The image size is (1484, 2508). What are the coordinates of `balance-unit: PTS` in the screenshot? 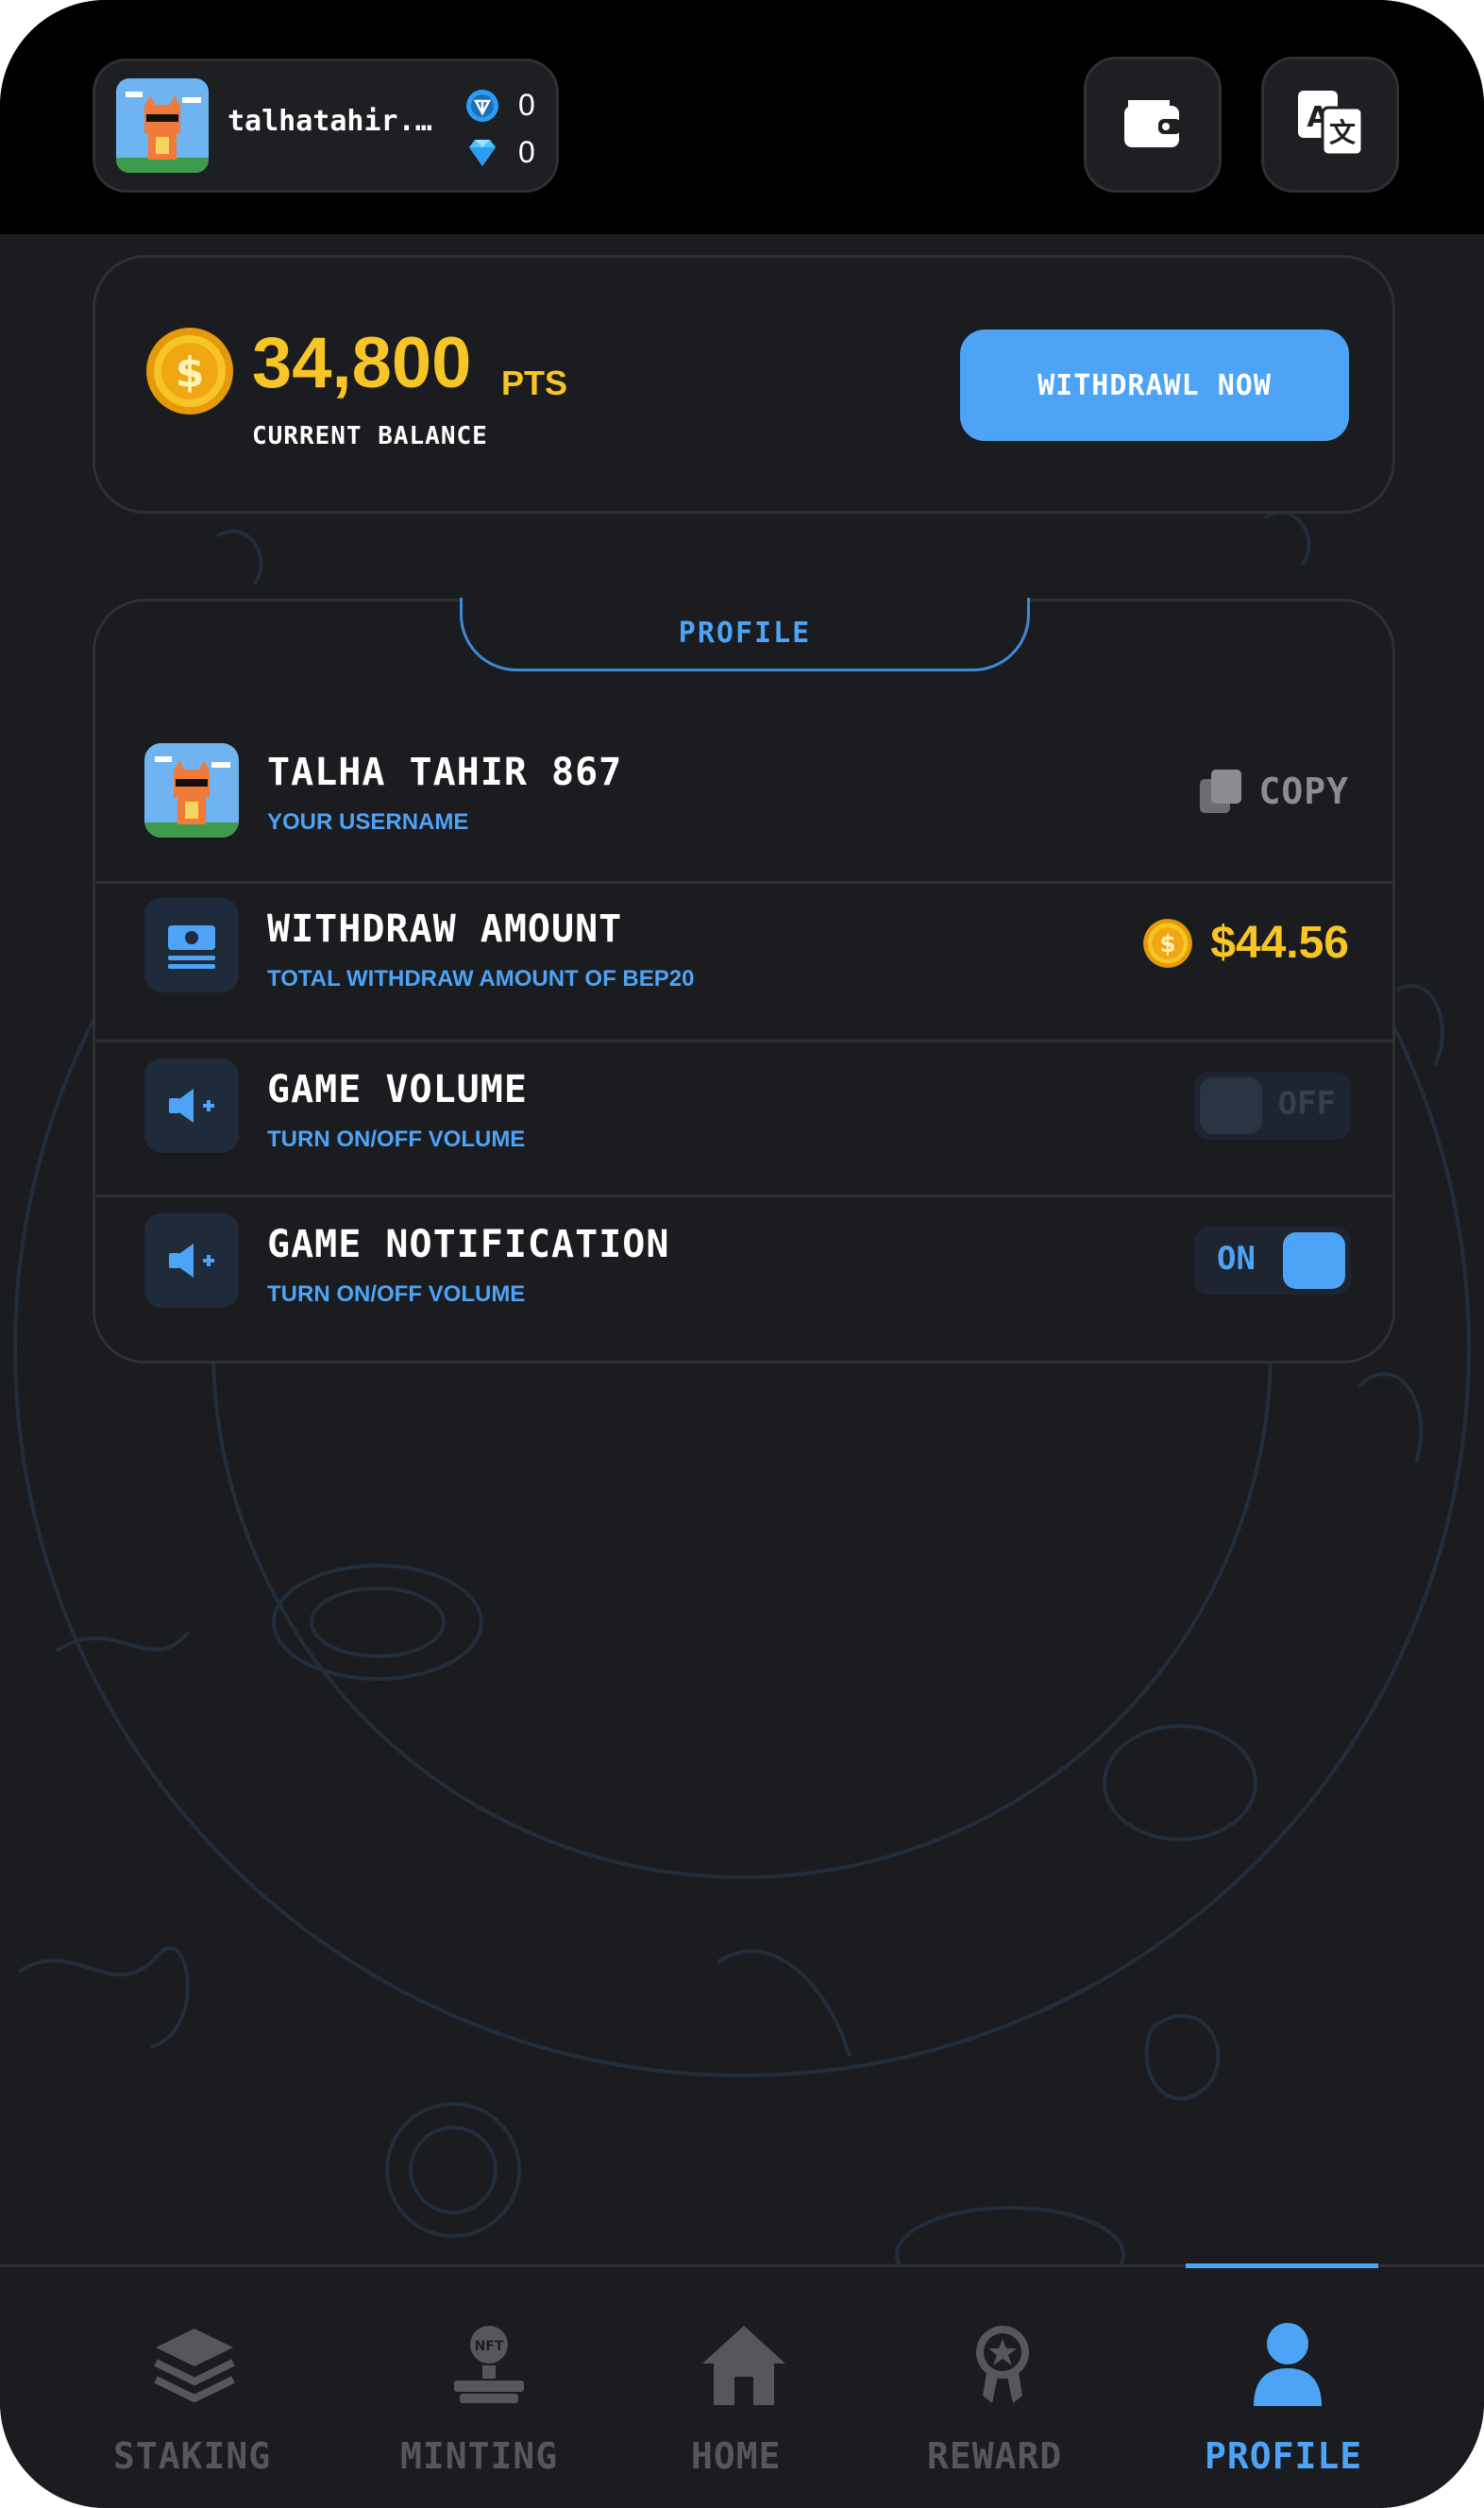 It's located at (534, 383).